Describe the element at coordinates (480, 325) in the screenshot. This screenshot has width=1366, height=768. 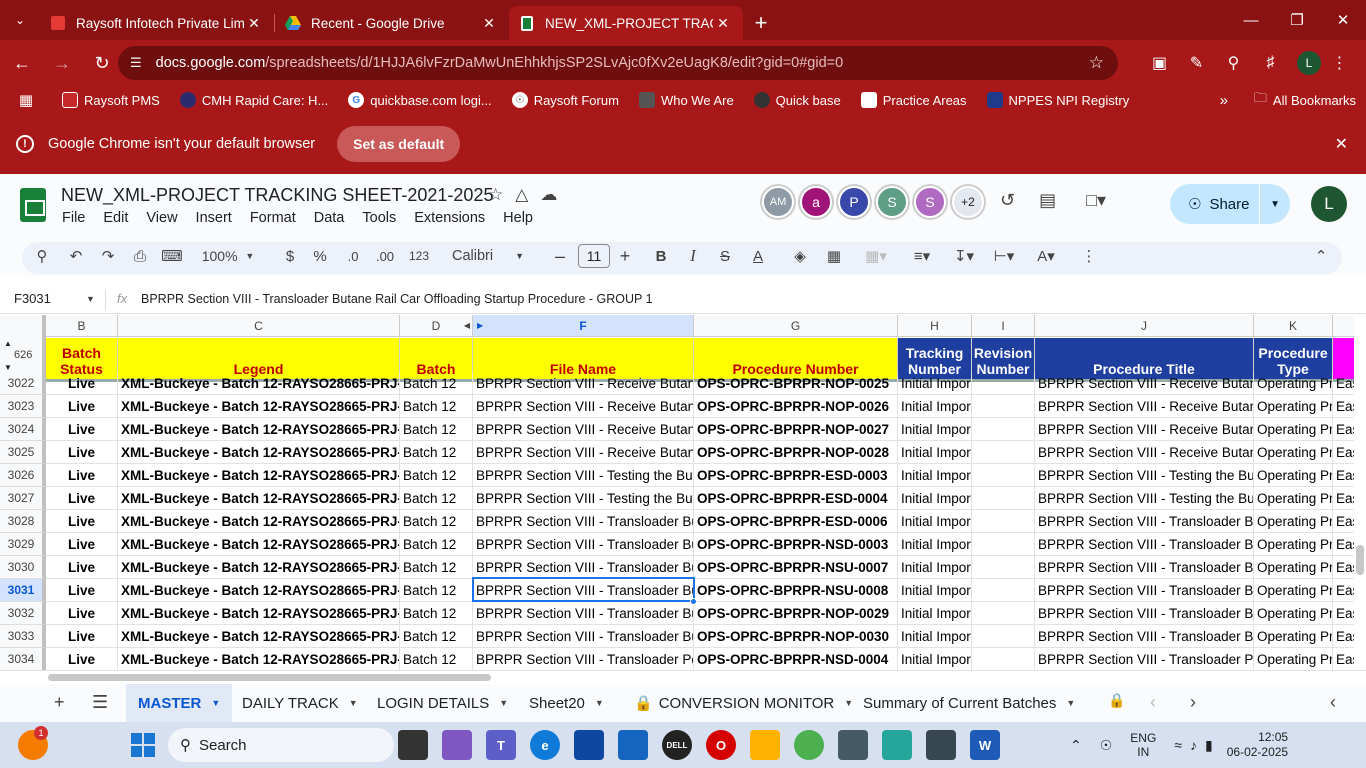
I see `hidden-columns-right-arrow-icon: ▶` at that location.